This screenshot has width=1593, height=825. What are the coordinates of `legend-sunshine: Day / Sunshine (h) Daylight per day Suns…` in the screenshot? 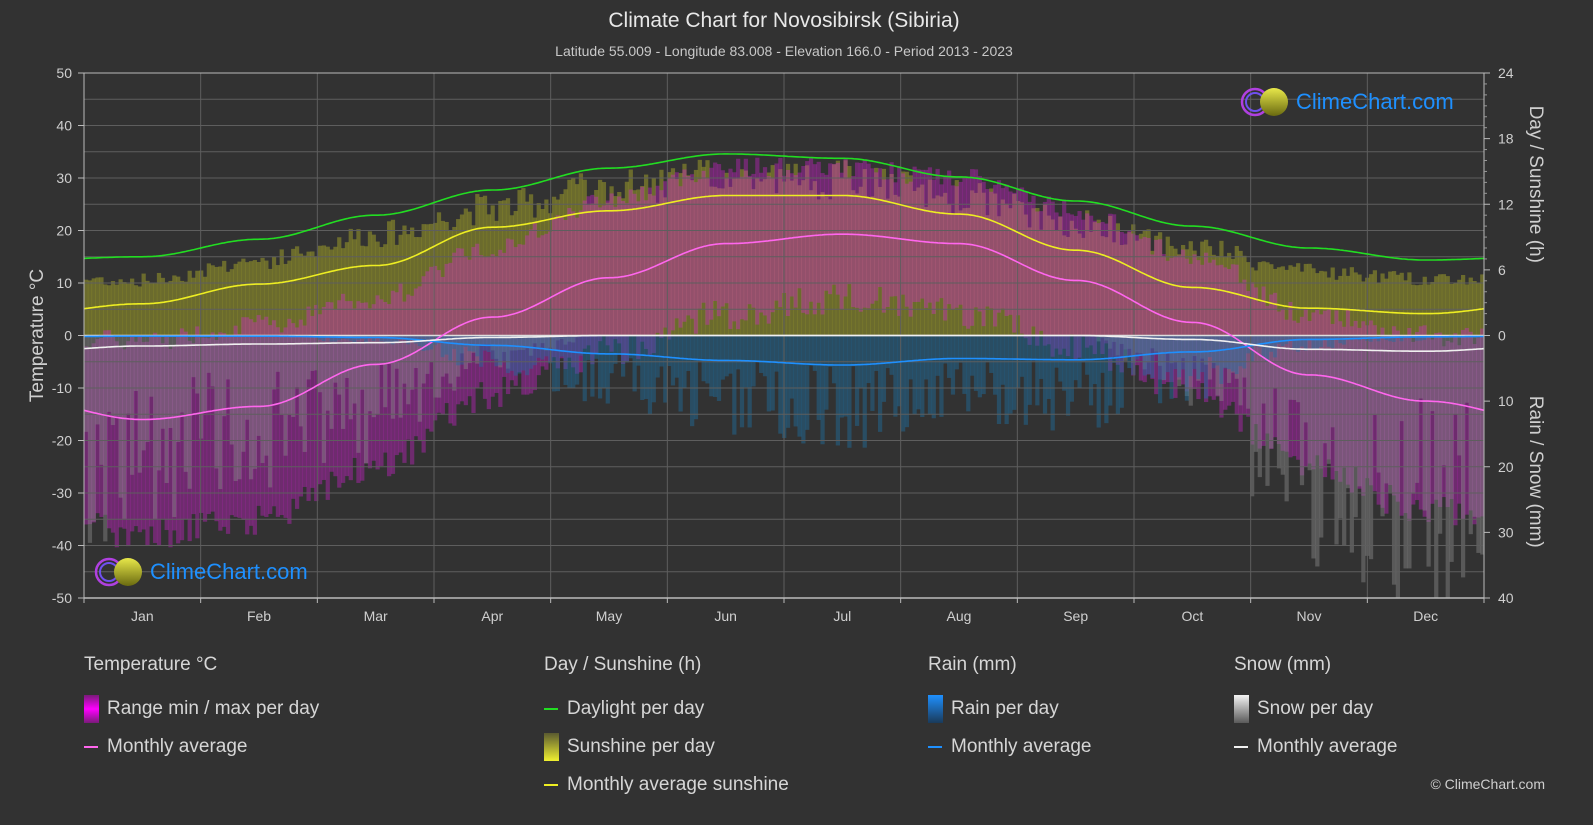 It's located at (666, 728).